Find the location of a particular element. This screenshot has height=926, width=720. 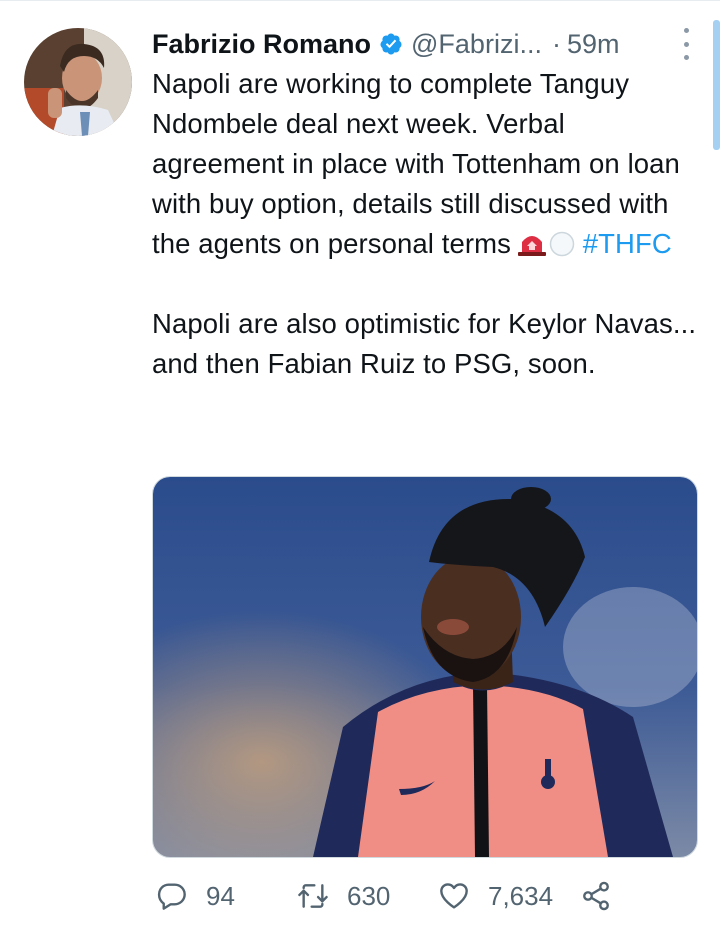

reply-button: 94 is located at coordinates (195, 896).